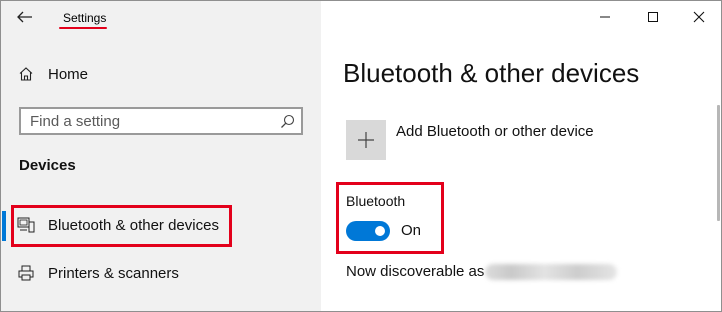 This screenshot has width=722, height=312. I want to click on add-device-button, so click(366, 140).